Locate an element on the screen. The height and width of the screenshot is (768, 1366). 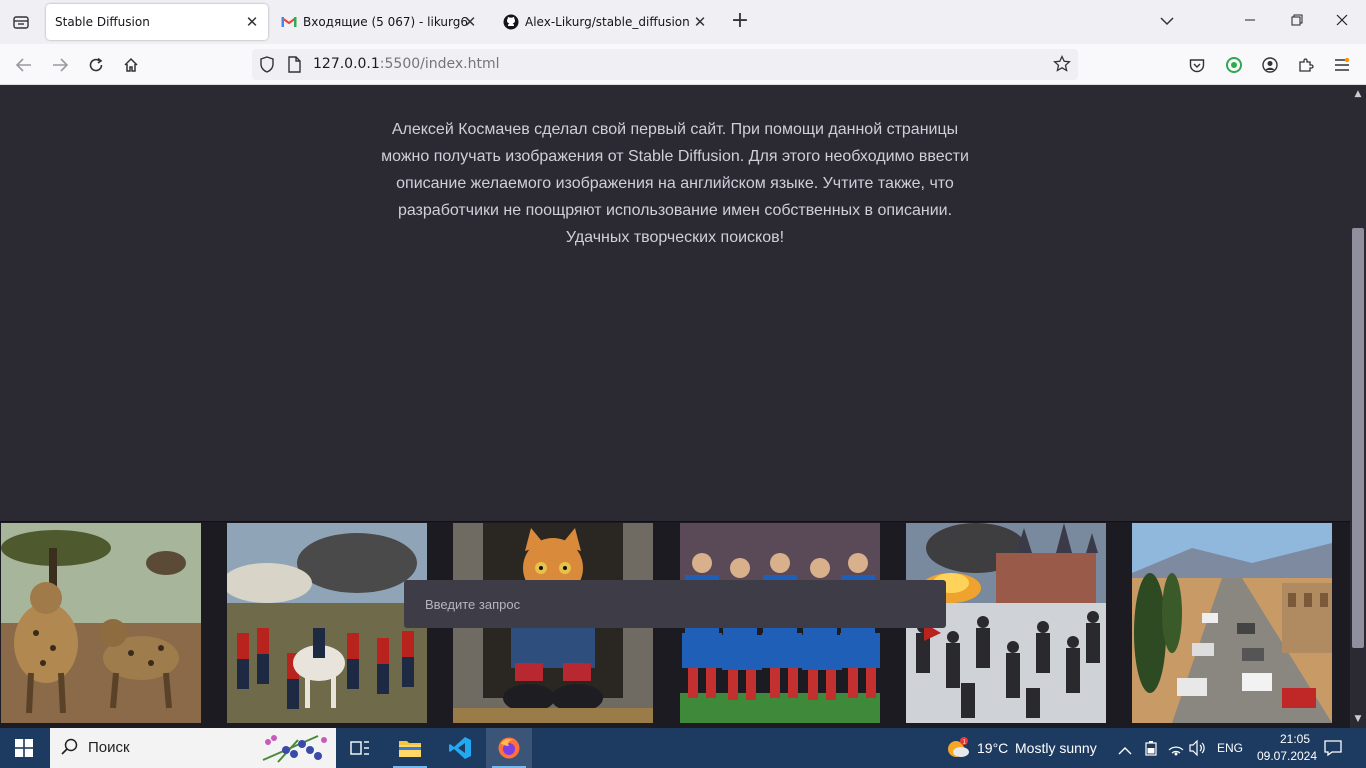
scrollbar-thumb is located at coordinates (1358, 438).